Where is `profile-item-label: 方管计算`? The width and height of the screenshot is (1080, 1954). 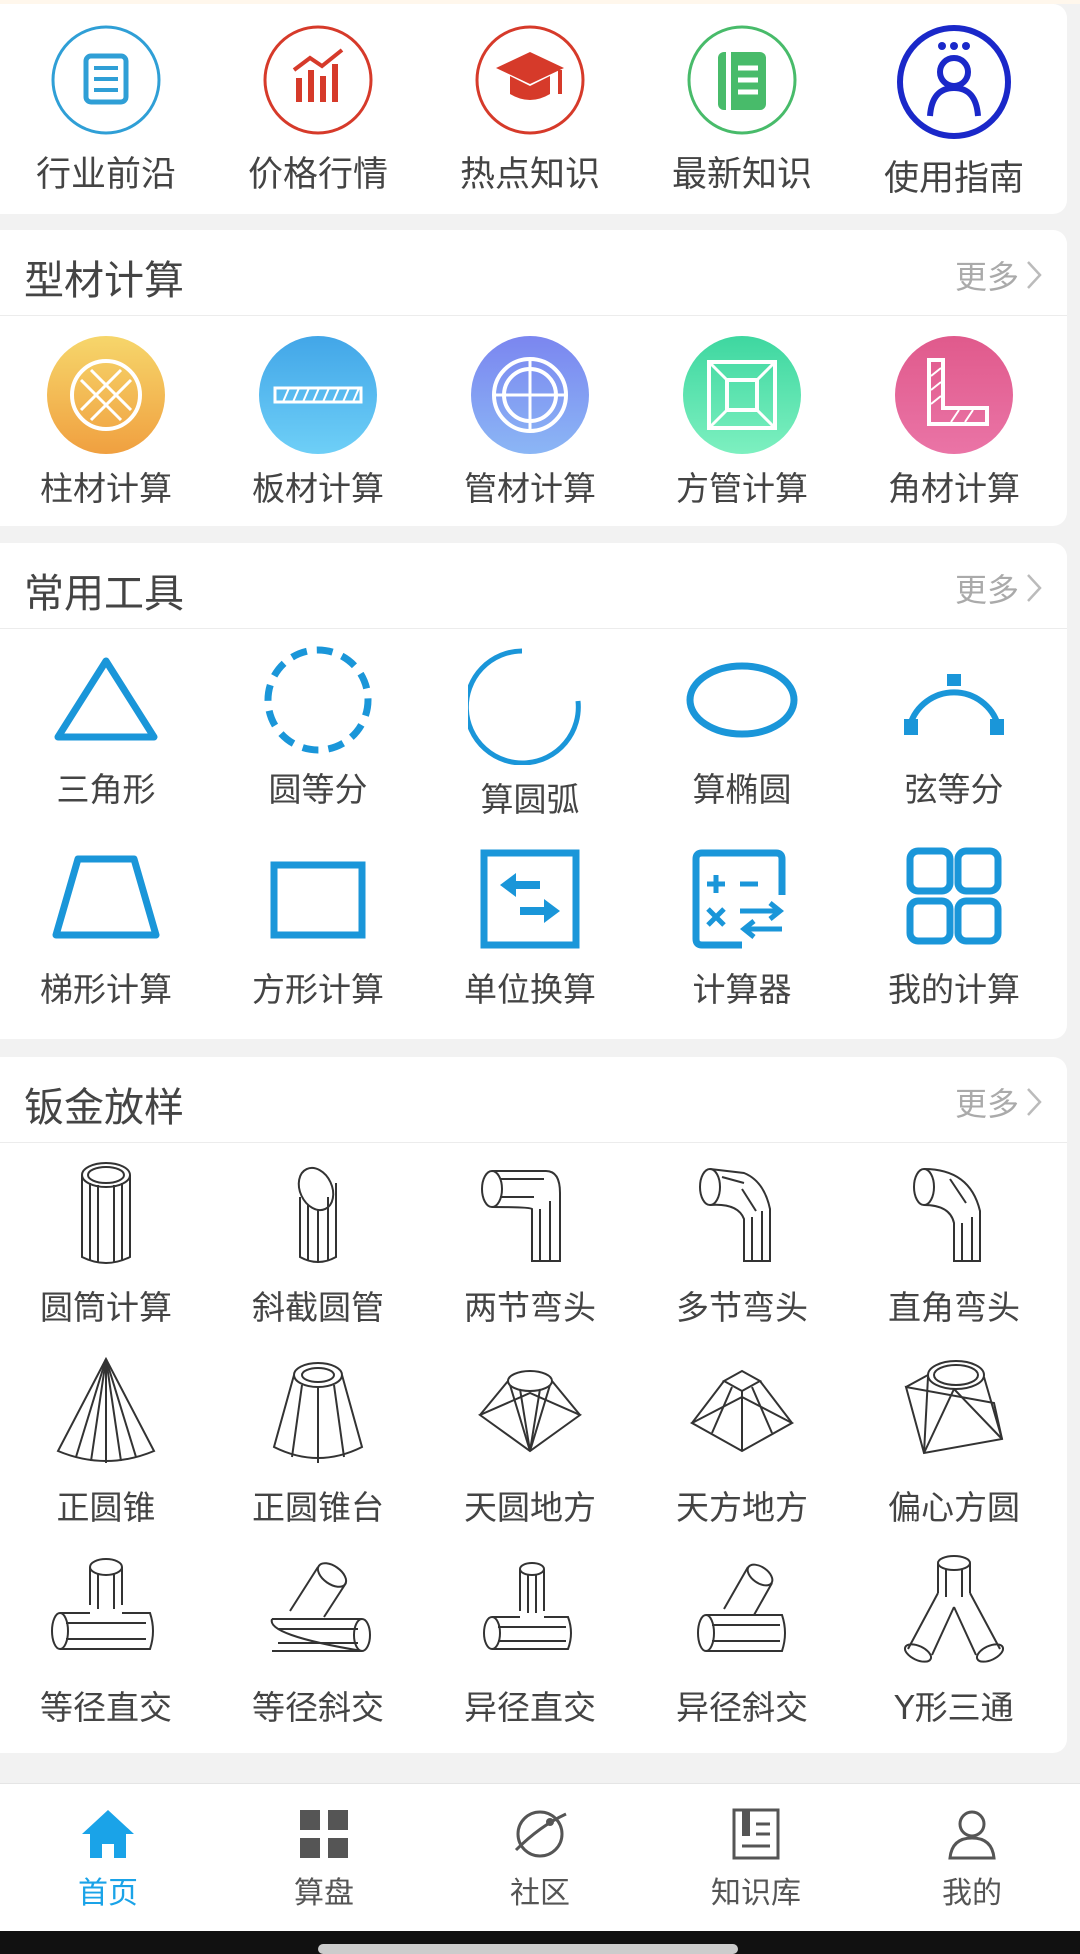
profile-item-label: 方管计算 is located at coordinates (742, 488).